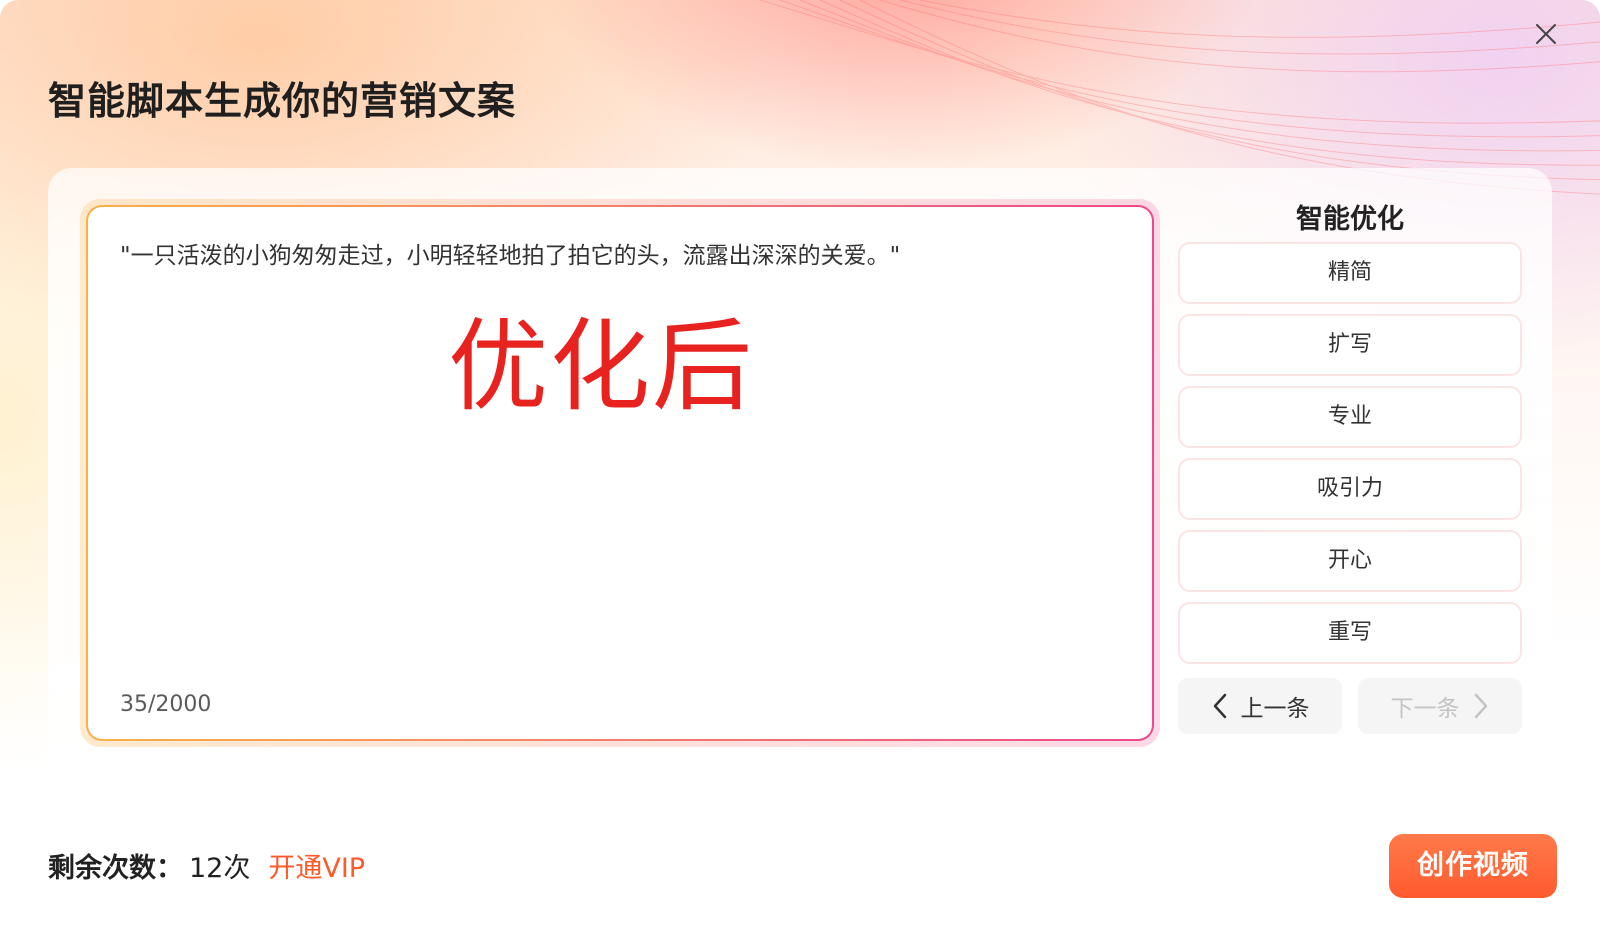  Describe the element at coordinates (620, 256) in the screenshot. I see `editor-content: "一只活泼的小狗匆匆走过，小明轻轻地拍了拍它的头，流露出深深的关爱。"` at that location.